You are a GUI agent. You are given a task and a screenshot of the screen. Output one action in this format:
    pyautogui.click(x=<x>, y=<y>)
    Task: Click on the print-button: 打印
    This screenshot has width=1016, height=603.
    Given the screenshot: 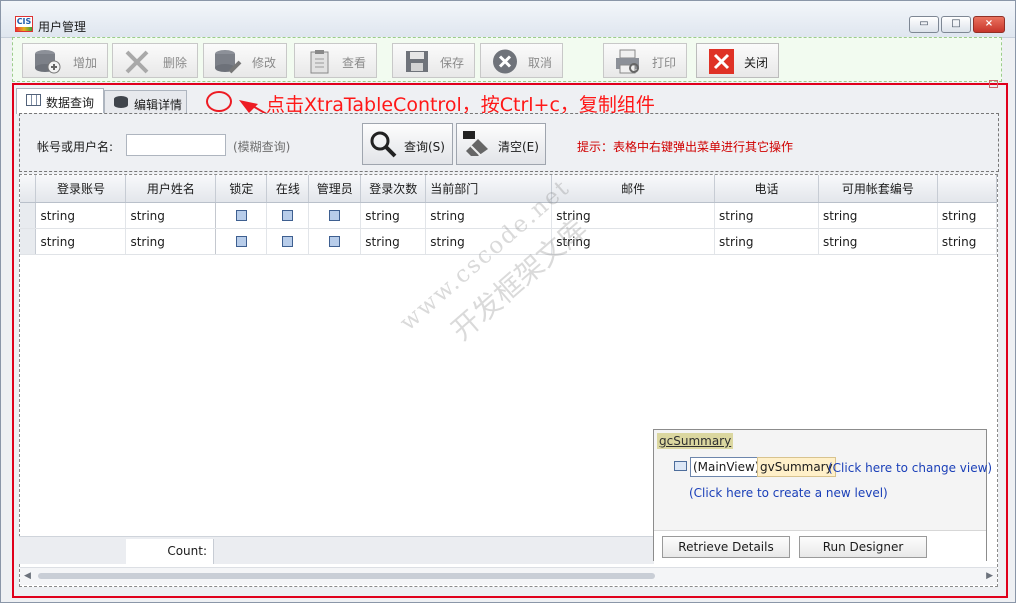 What is the action you would take?
    pyautogui.click(x=645, y=60)
    